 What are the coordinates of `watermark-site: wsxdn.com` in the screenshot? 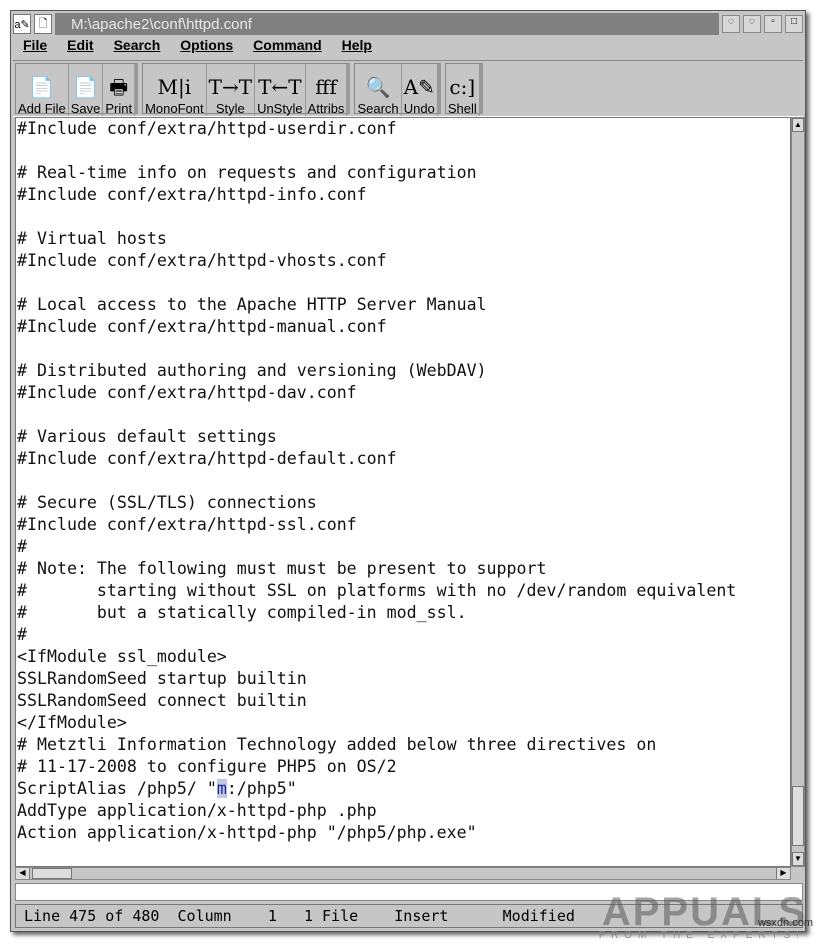 It's located at (785, 923).